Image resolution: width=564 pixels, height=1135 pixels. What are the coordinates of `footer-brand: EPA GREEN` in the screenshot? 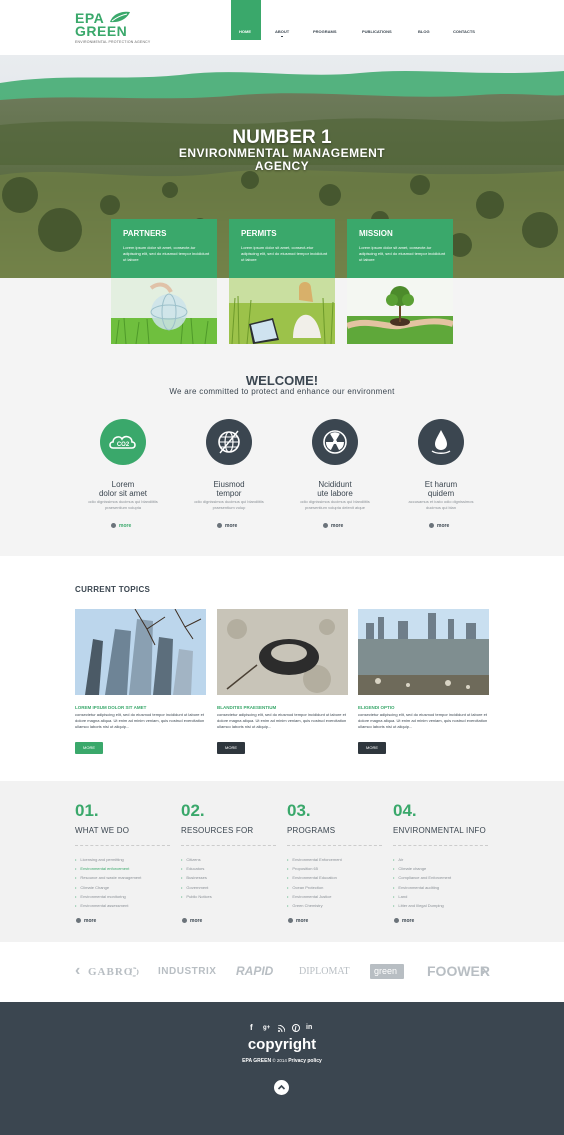 It's located at (257, 1061).